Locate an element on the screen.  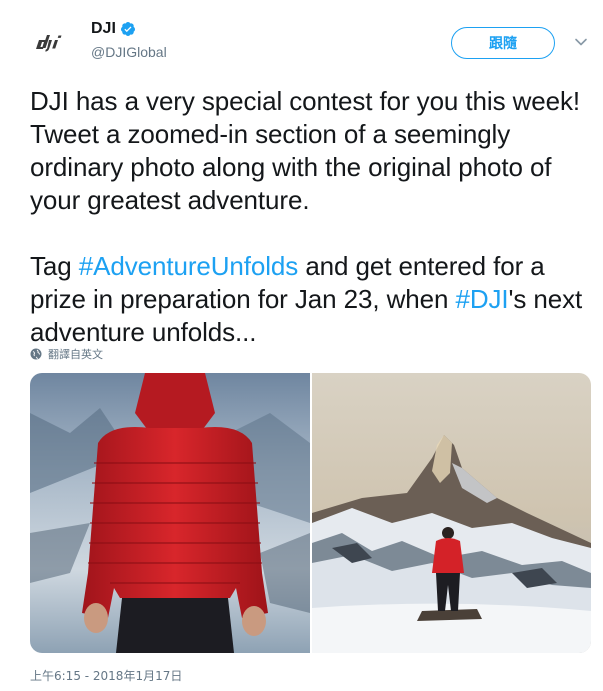
tweet-text-segment: Tag is located at coordinates (54, 266).